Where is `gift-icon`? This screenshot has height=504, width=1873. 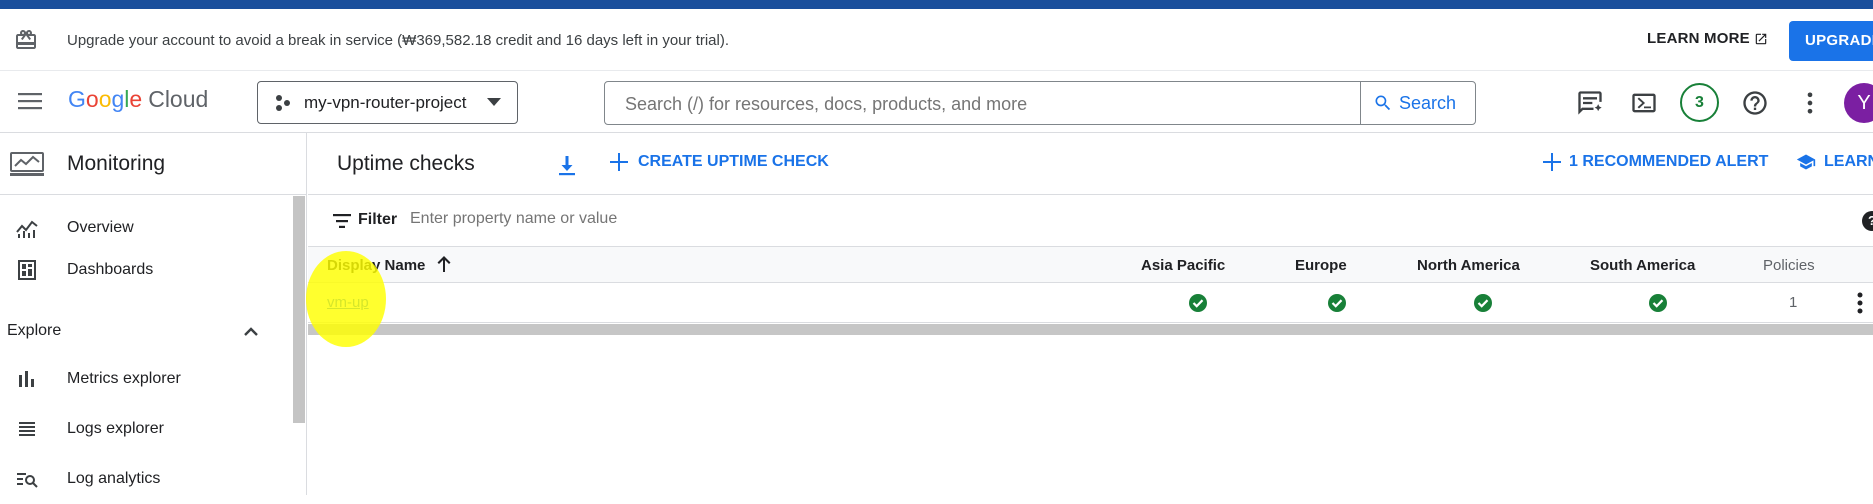 gift-icon is located at coordinates (26, 39).